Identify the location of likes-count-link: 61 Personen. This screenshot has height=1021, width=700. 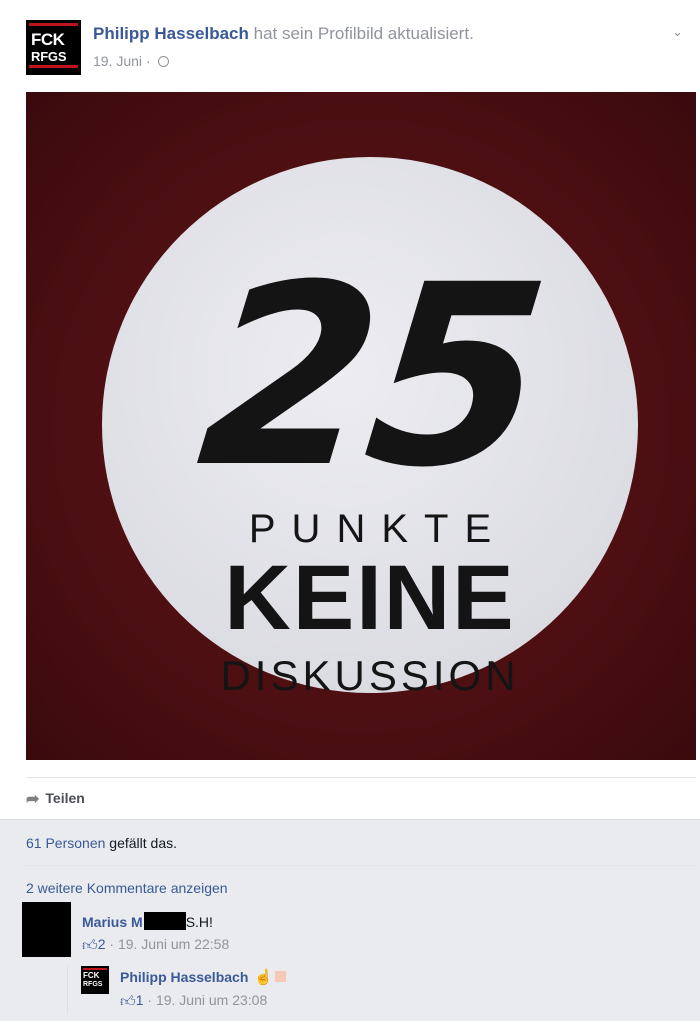
(65, 843).